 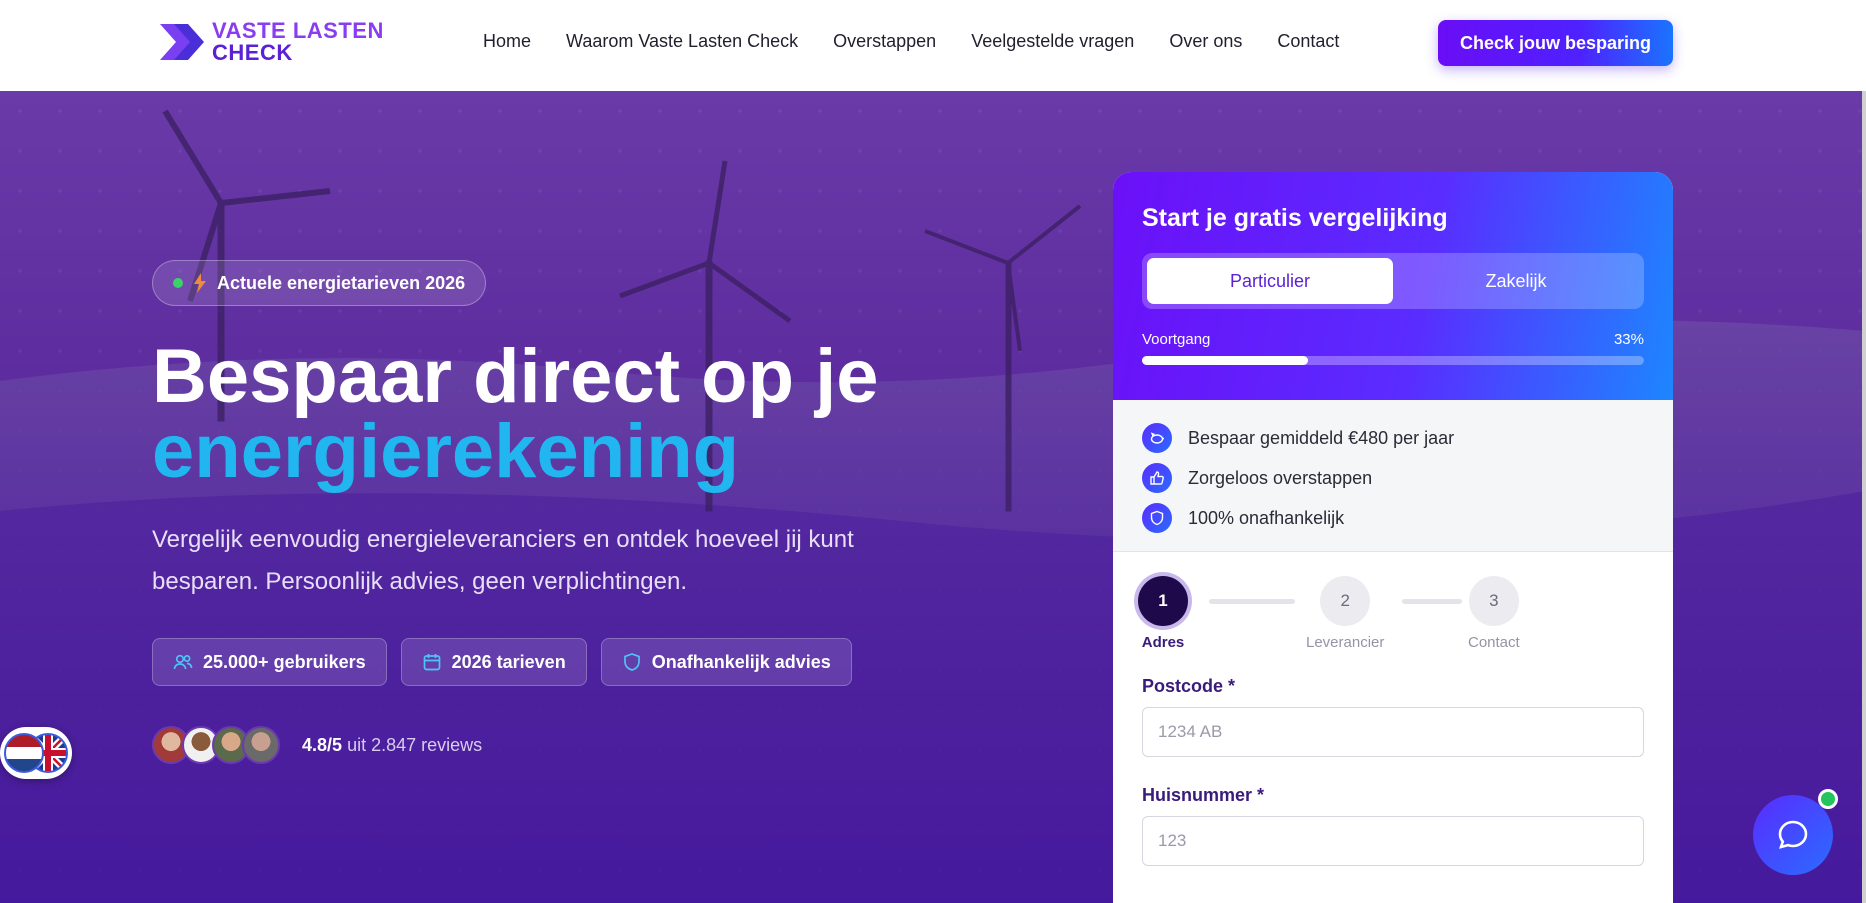 I want to click on reviews-count: uit 2.847 reviews, so click(x=415, y=744).